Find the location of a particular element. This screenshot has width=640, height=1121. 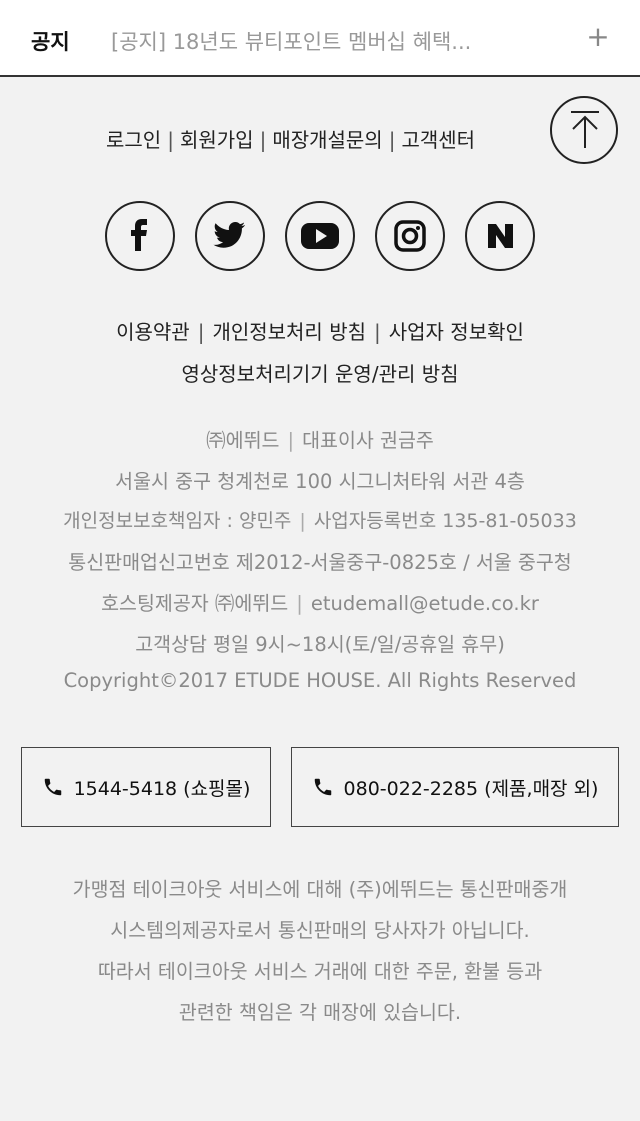

notice-label: 공지 is located at coordinates (50, 42).